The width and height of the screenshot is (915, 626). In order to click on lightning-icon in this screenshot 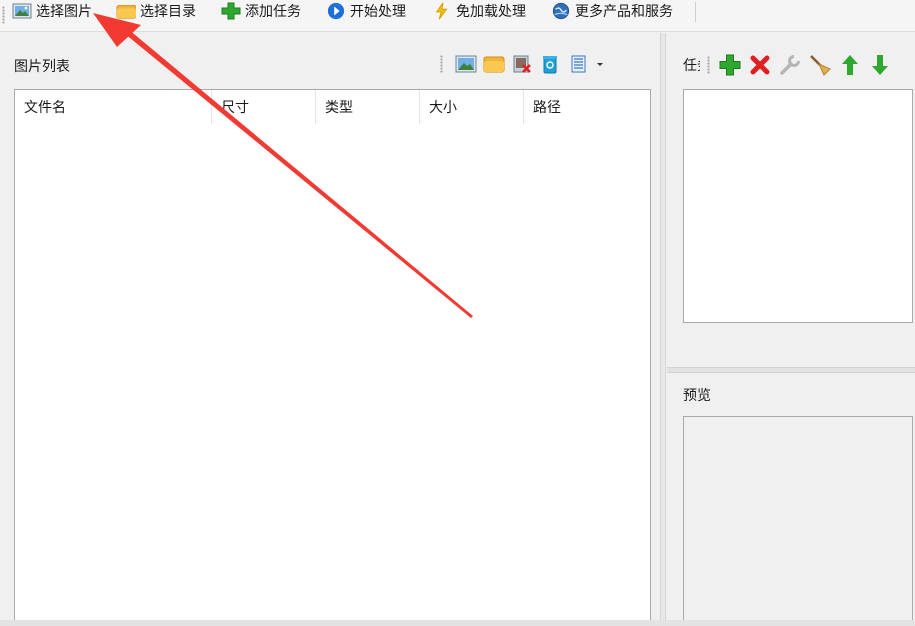, I will do `click(441, 11)`.